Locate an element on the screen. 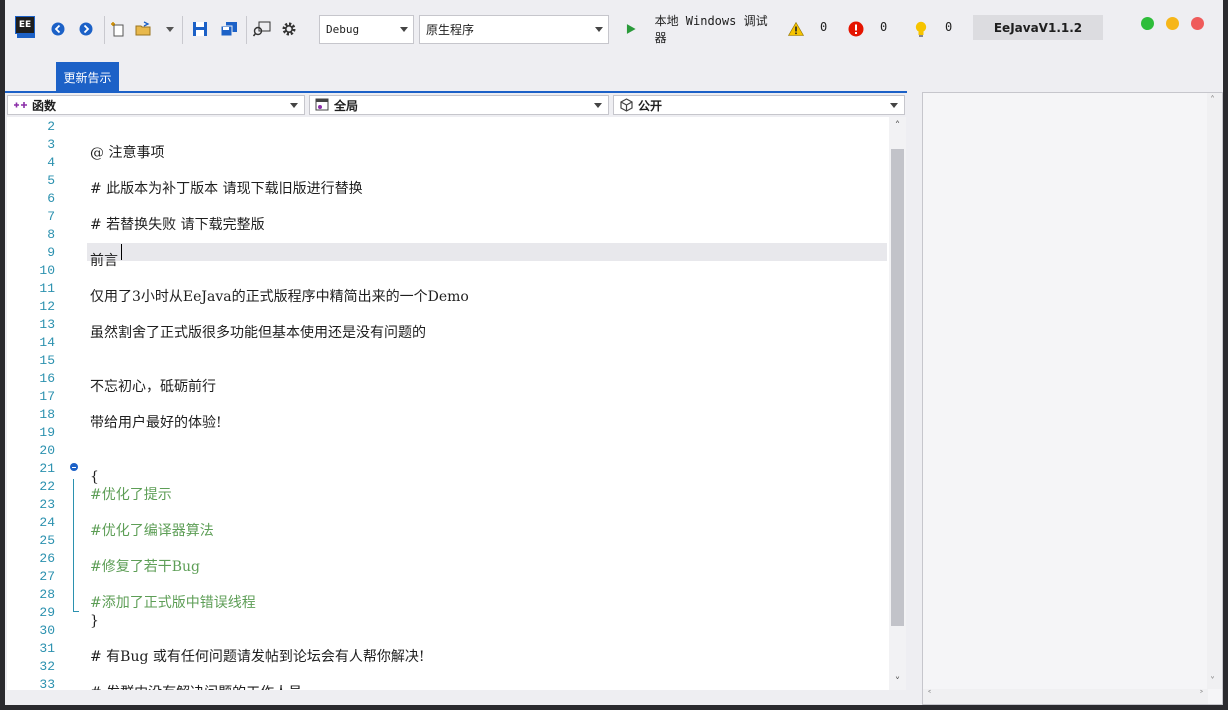  platform-select: 原生程序 is located at coordinates (514, 29).